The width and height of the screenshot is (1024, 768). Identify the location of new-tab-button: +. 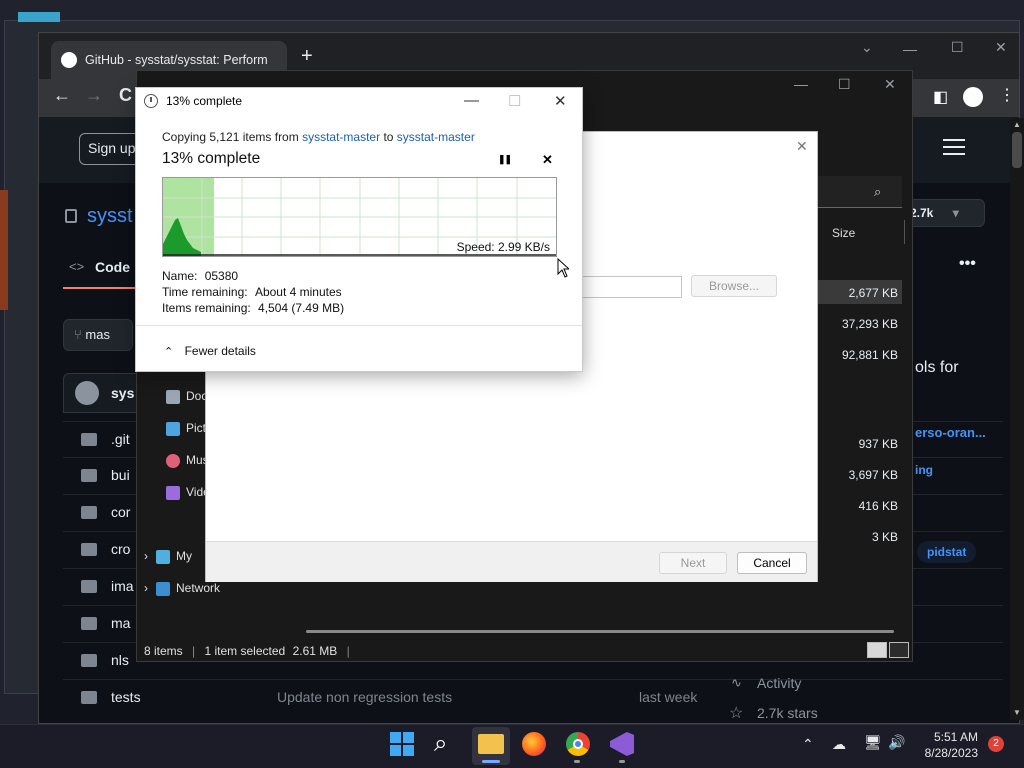
(307, 56).